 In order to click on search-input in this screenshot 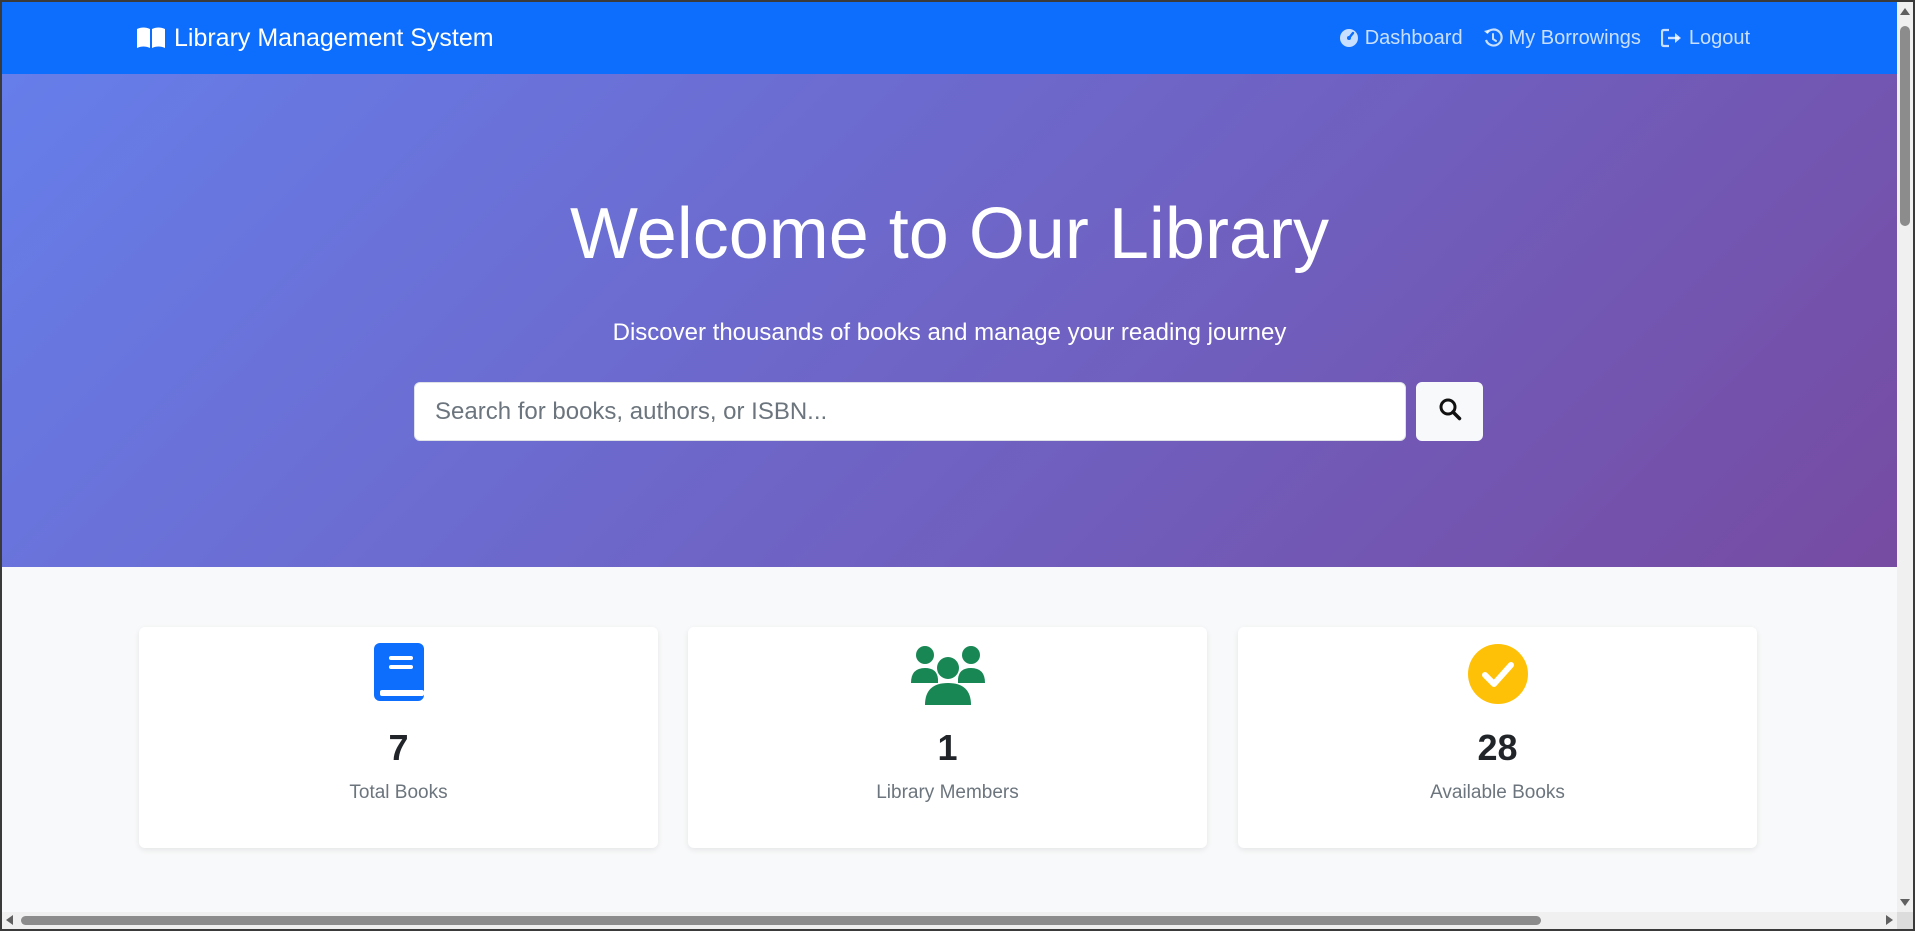, I will do `click(910, 411)`.